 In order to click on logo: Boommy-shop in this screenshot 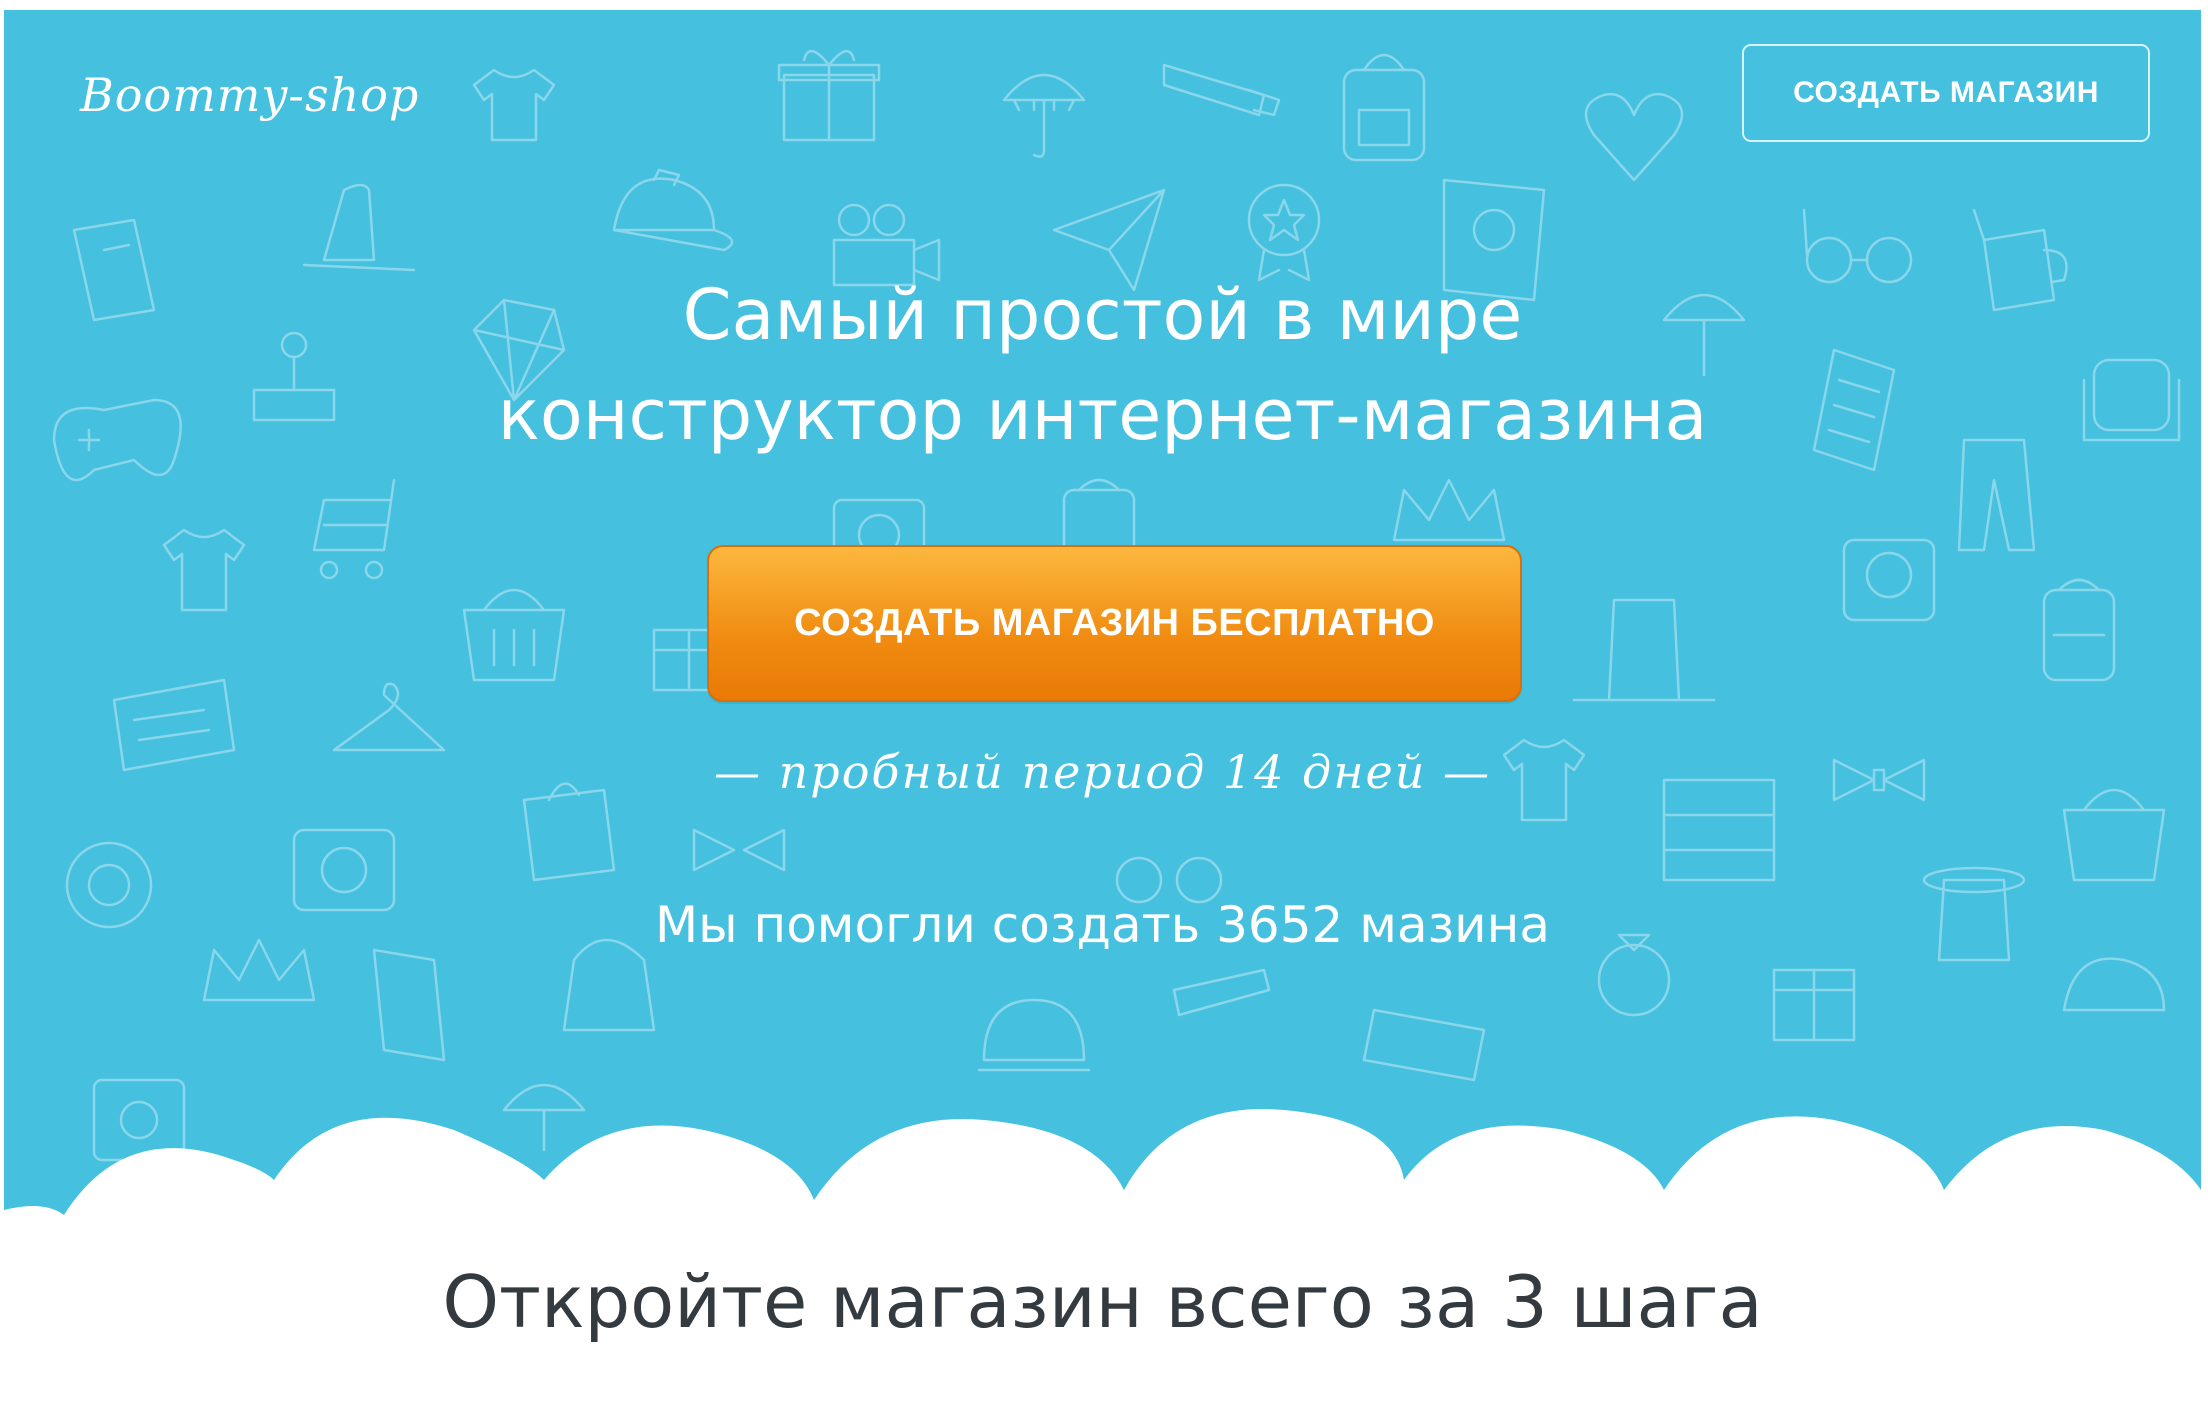, I will do `click(249, 95)`.